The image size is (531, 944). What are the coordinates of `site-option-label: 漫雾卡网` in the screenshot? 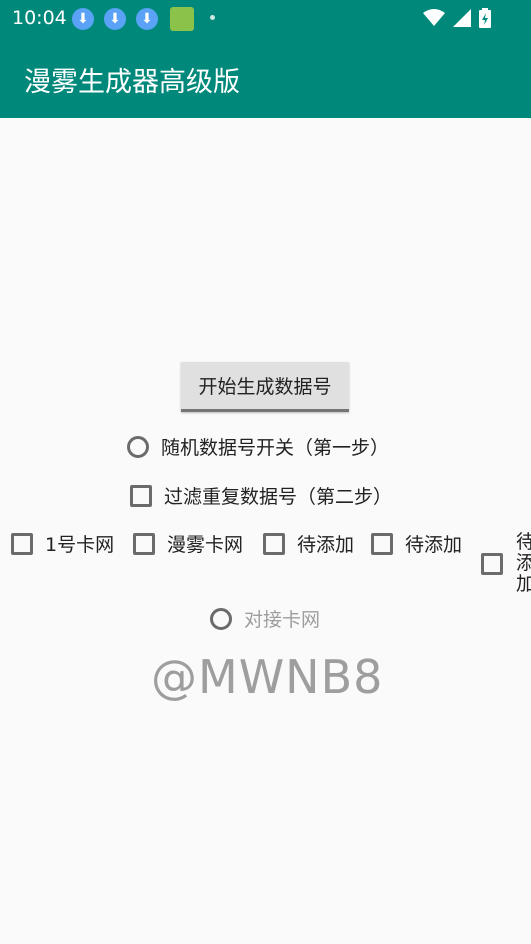 It's located at (205, 545).